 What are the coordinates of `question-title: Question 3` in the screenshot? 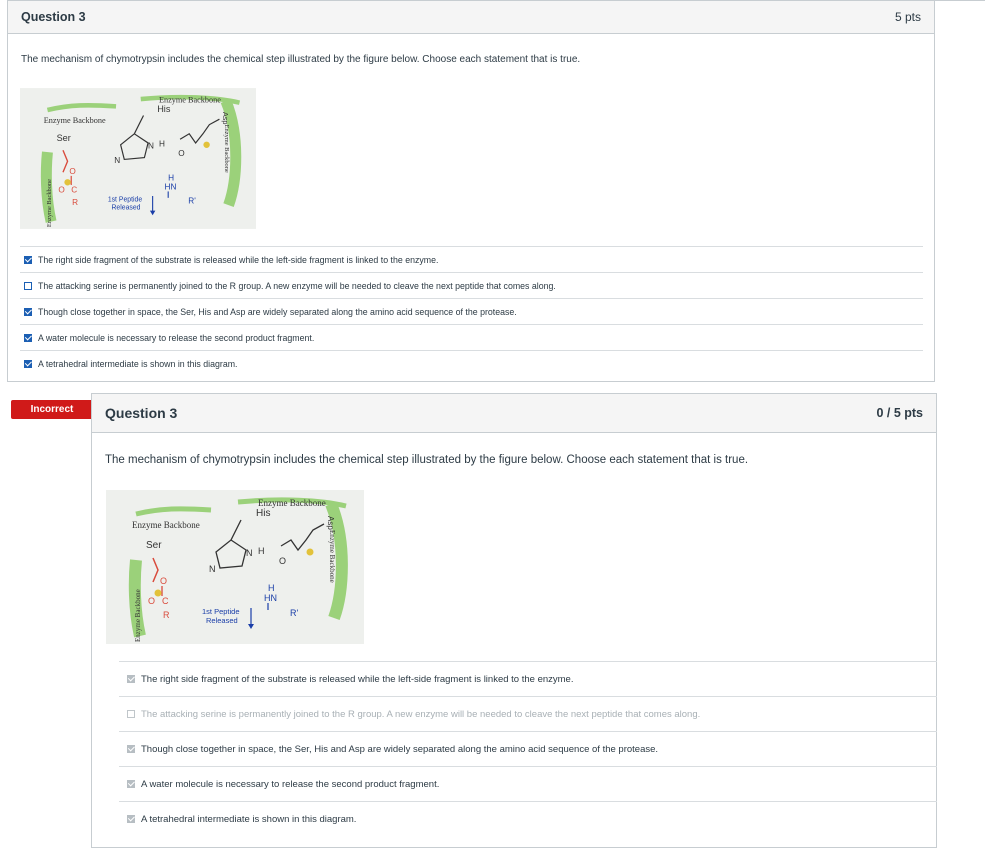 It's located at (53, 17).